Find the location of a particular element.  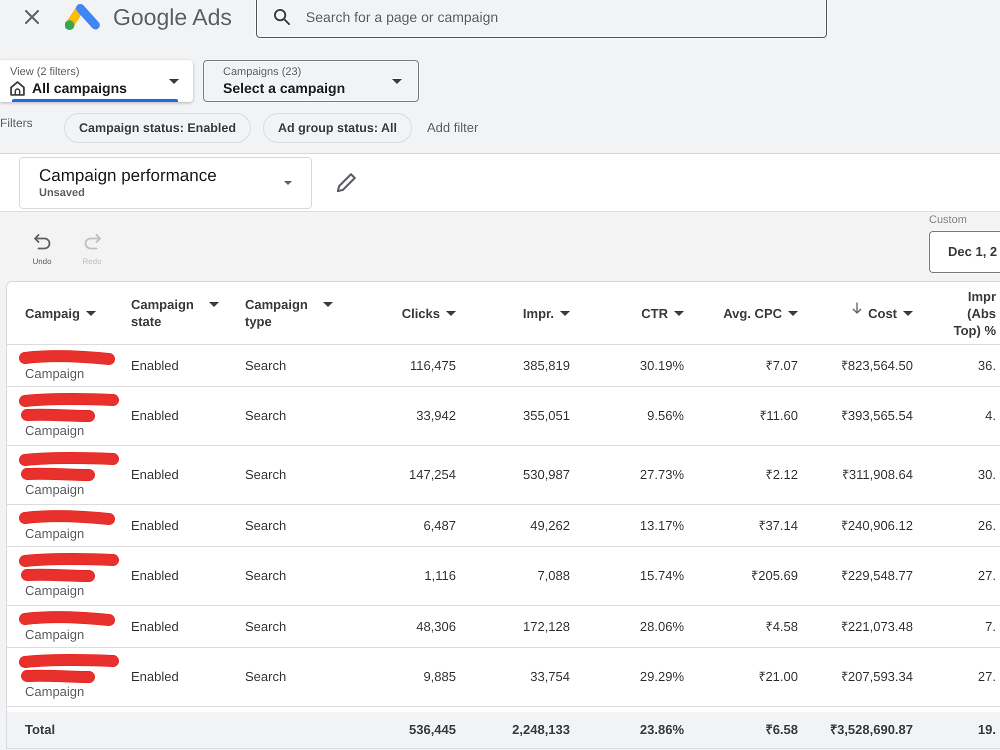

total-label: Total is located at coordinates (40, 730).